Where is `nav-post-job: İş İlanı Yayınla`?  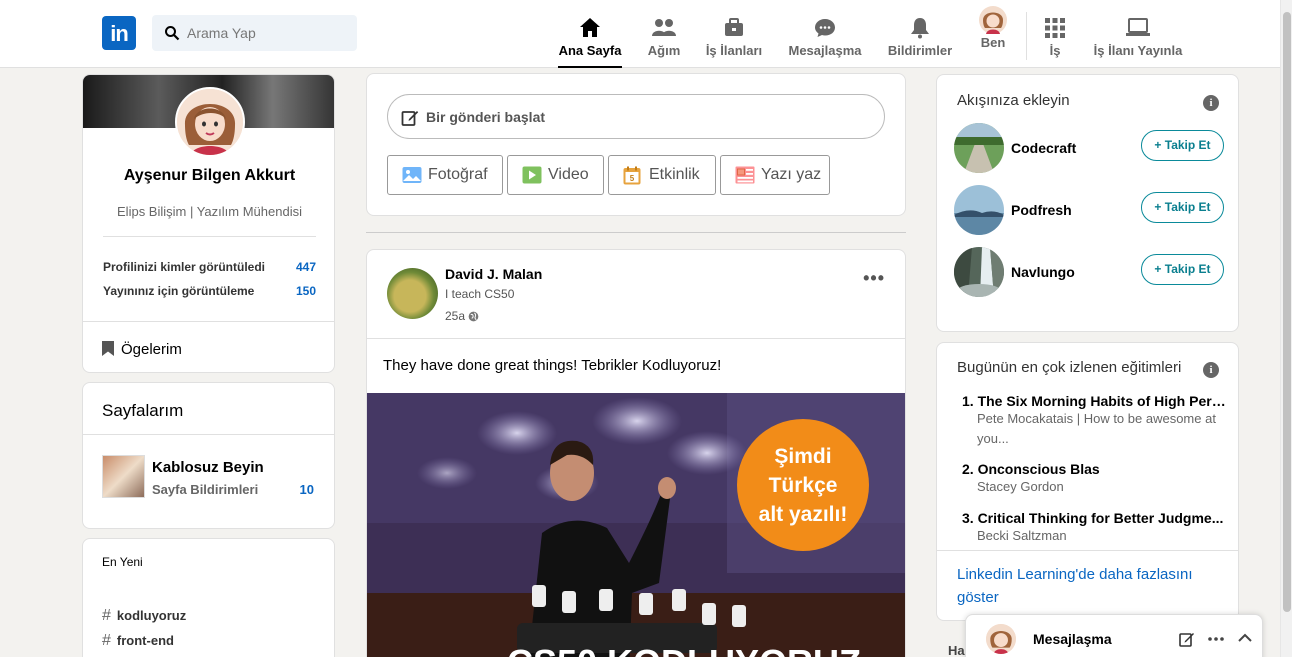
nav-post-job: İş İlanı Yayınla is located at coordinates (1138, 38).